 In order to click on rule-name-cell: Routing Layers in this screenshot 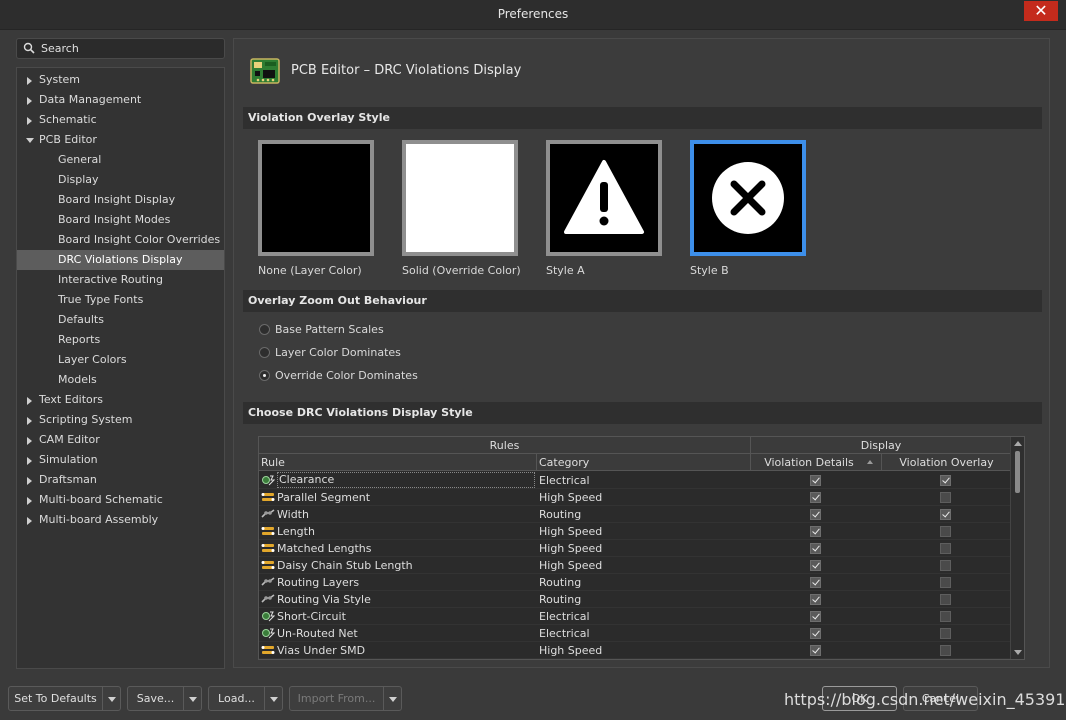, I will do `click(318, 582)`.